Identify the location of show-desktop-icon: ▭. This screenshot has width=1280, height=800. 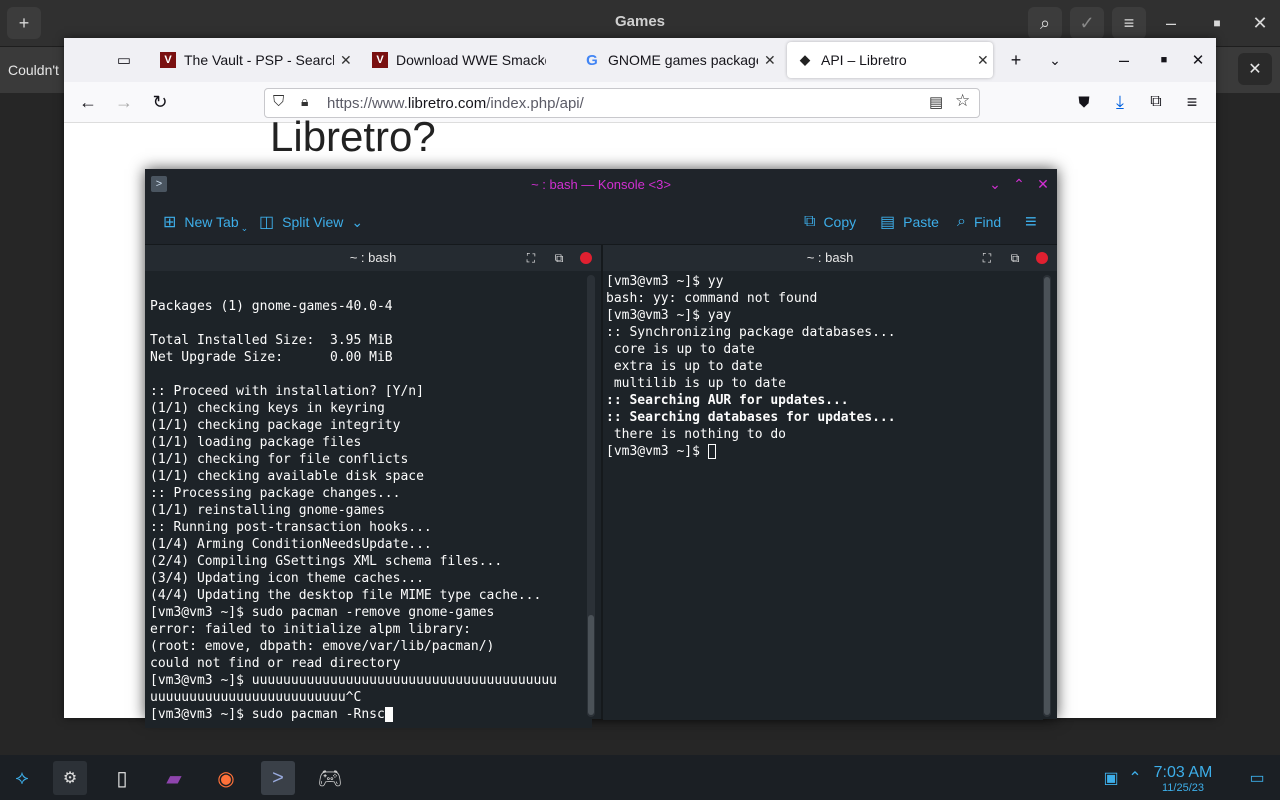
(1257, 778).